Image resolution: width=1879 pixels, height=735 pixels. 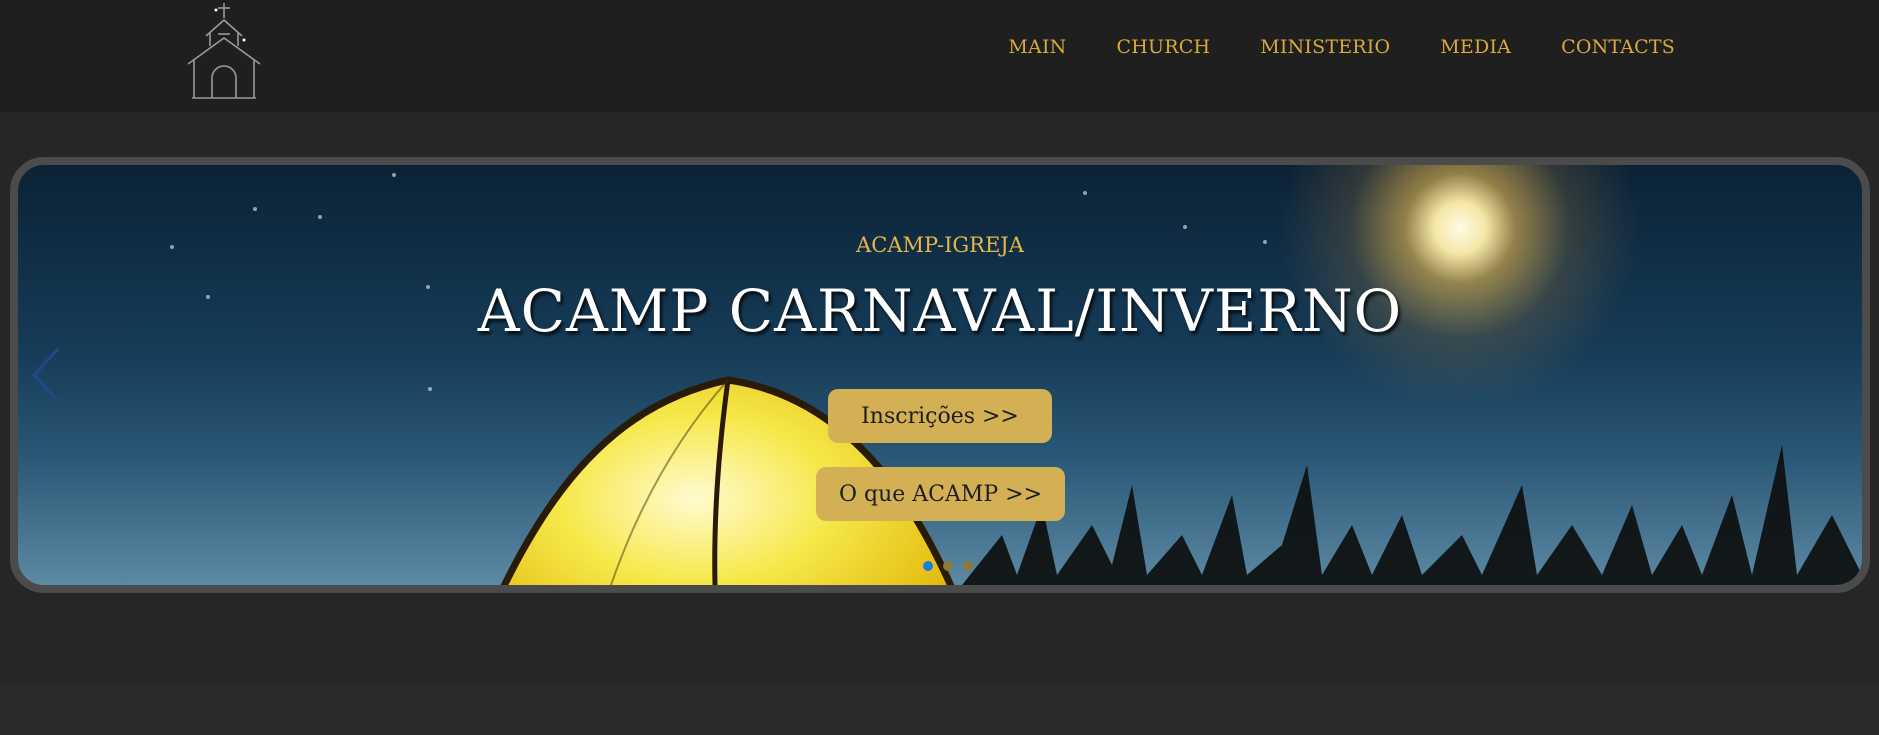 I want to click on nav-ministerio: MINISTERIO, so click(x=1325, y=47).